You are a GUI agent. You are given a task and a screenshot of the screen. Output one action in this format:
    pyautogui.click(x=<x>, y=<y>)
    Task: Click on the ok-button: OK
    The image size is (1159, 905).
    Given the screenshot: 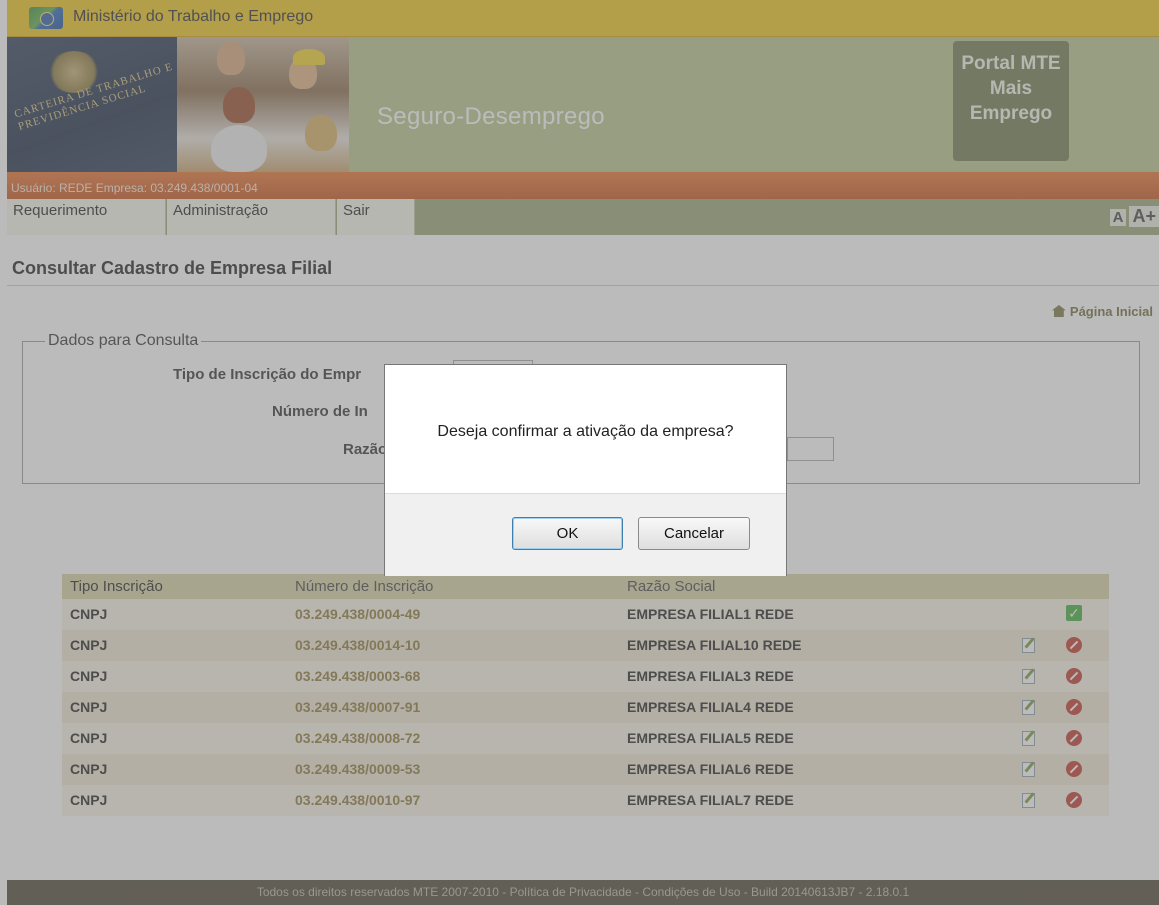 What is the action you would take?
    pyautogui.click(x=567, y=533)
    